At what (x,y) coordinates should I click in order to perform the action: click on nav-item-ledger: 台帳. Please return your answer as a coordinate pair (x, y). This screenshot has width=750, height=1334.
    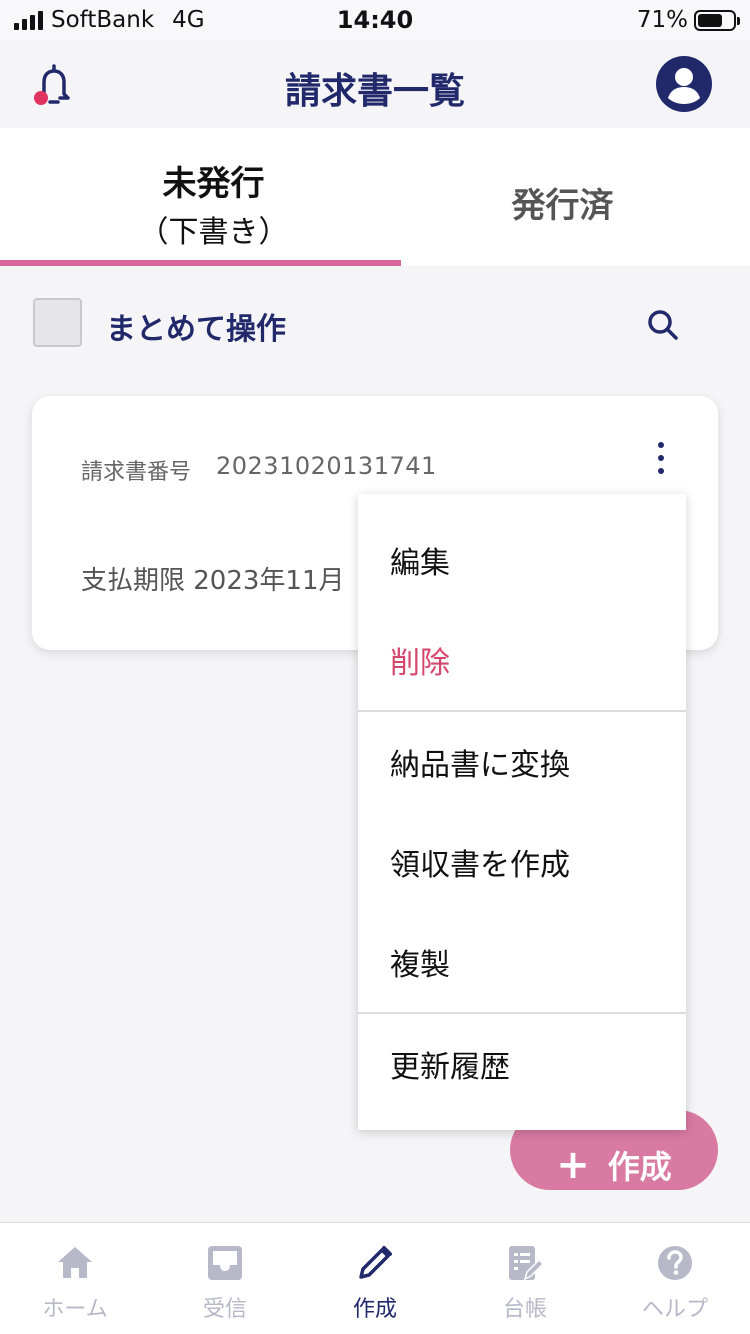
    Looking at the image, I should click on (525, 1278).